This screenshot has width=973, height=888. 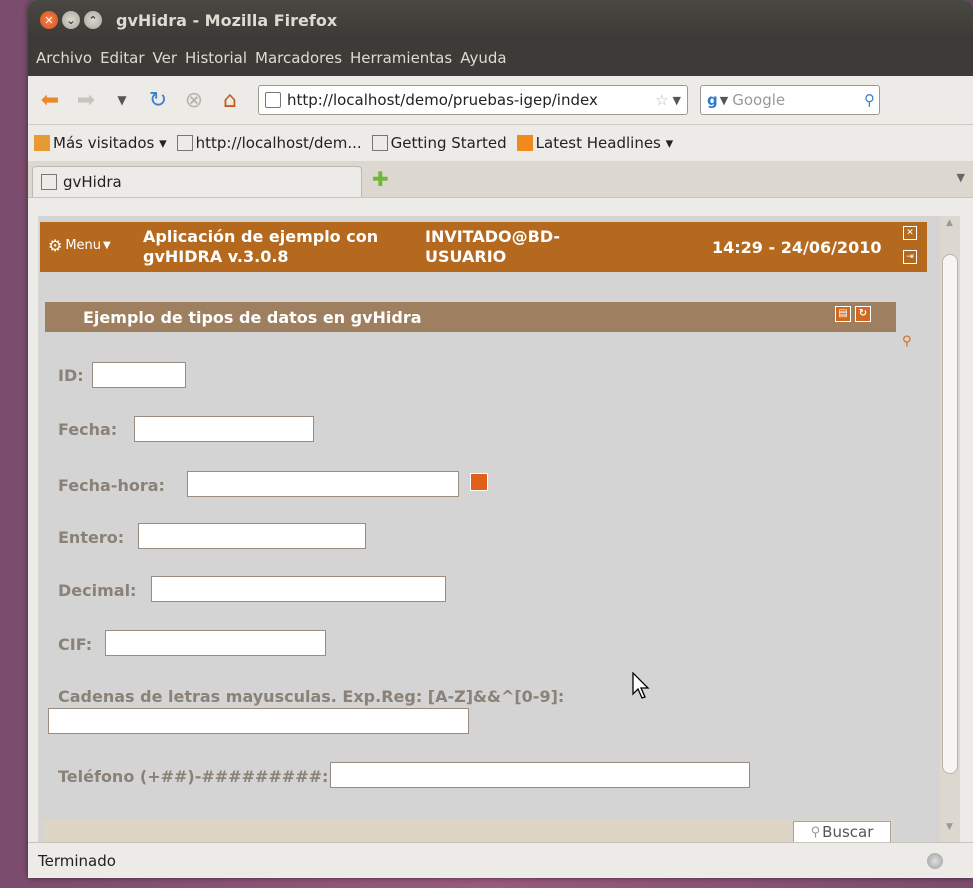 I want to click on tab-list-icon: ▼, so click(x=961, y=177).